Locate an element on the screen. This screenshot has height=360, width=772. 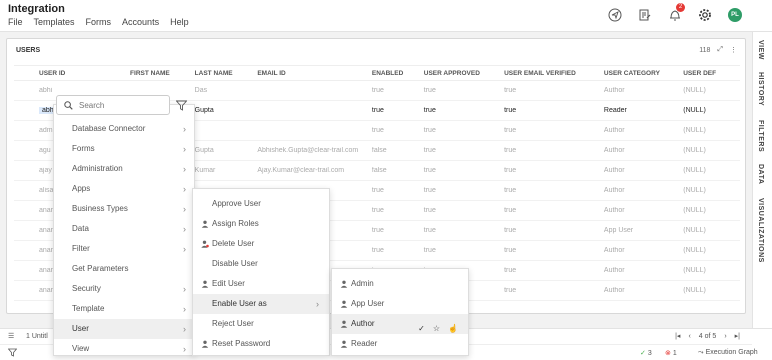
send-icon is located at coordinates (615, 15).